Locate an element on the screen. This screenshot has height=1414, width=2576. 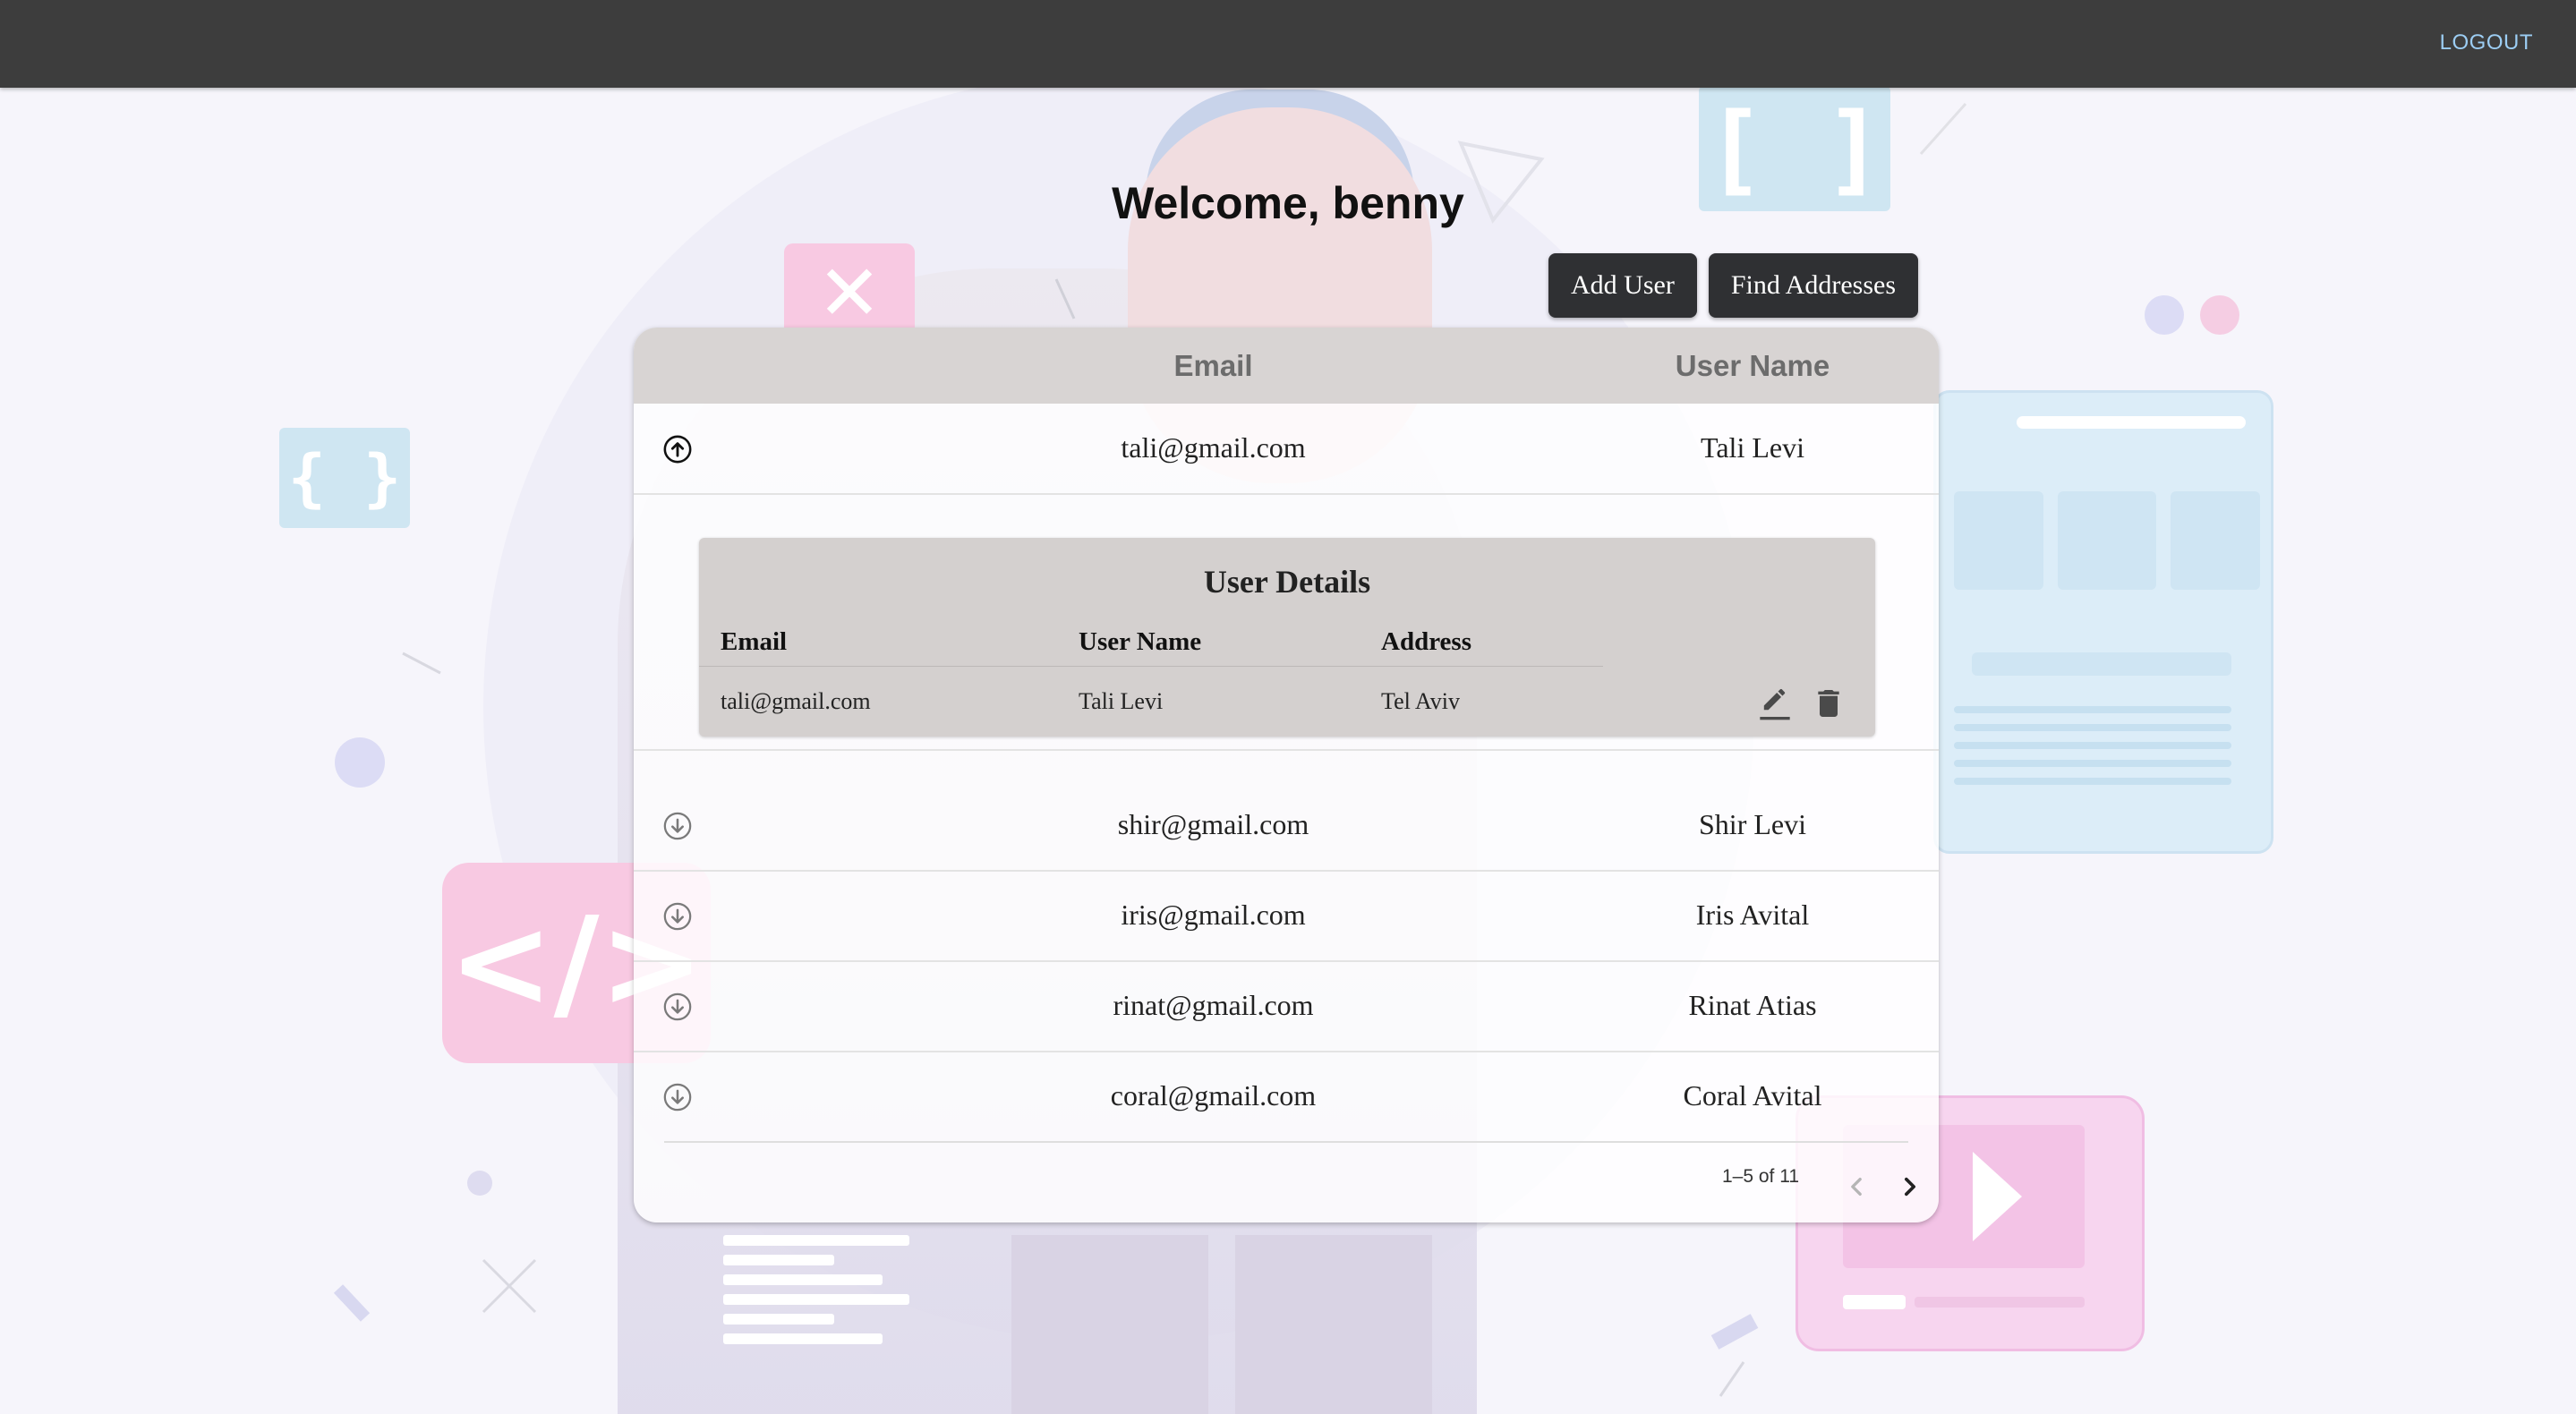
row-email: iris@gmail.com is located at coordinates (1213, 915).